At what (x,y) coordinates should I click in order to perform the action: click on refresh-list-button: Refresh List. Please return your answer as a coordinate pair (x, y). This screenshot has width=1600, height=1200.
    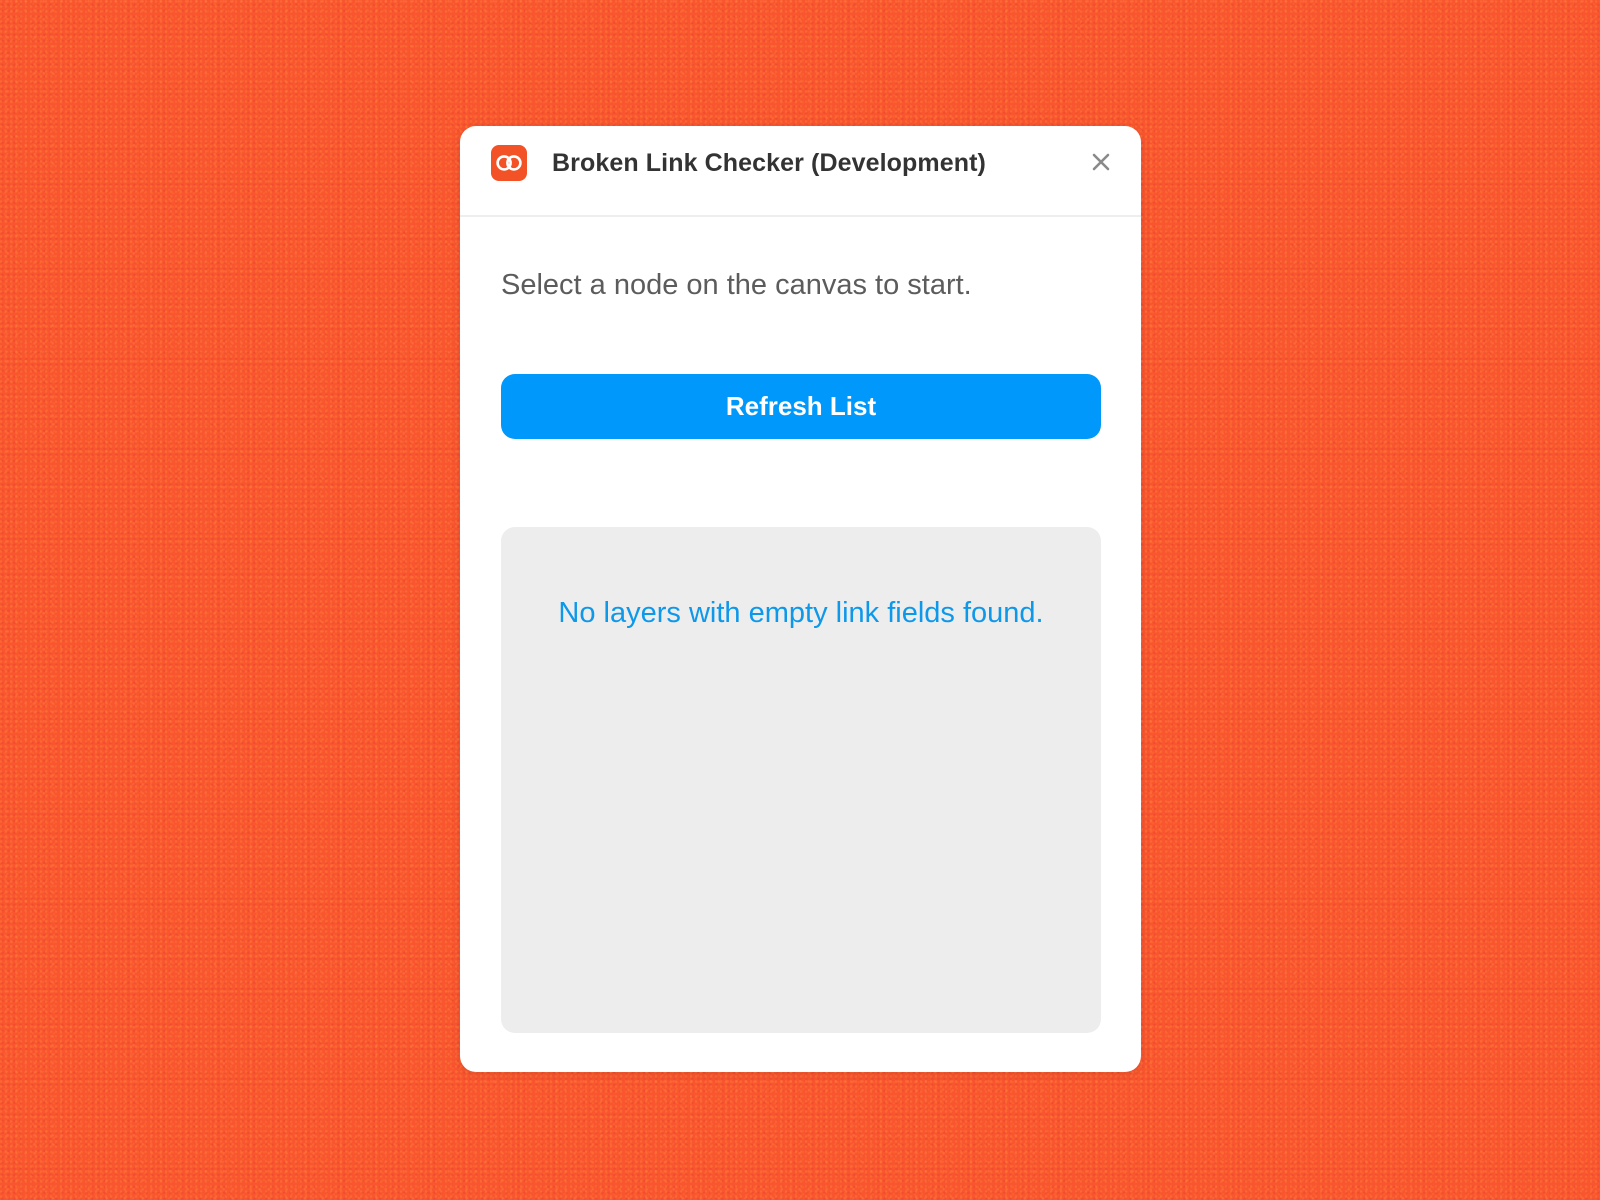
    Looking at the image, I should click on (801, 406).